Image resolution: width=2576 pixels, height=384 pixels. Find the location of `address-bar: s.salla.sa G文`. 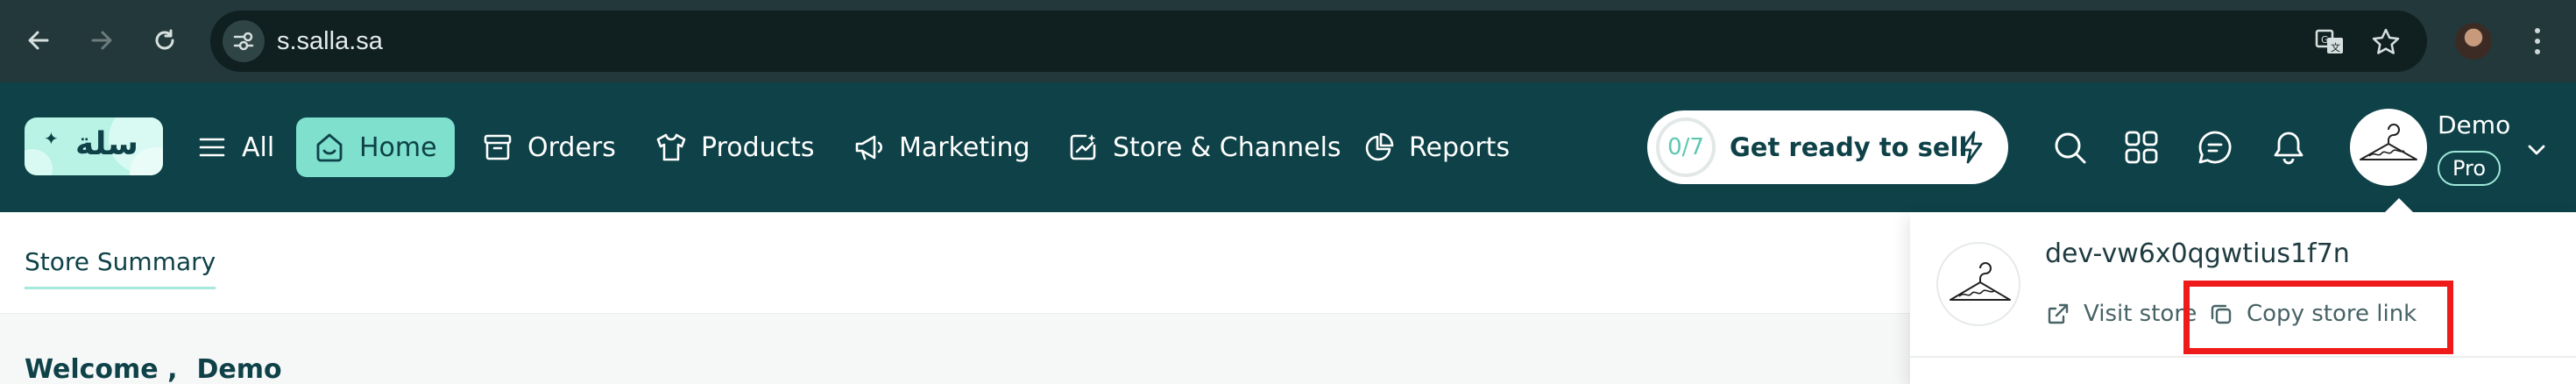

address-bar: s.salla.sa G文 is located at coordinates (1318, 41).